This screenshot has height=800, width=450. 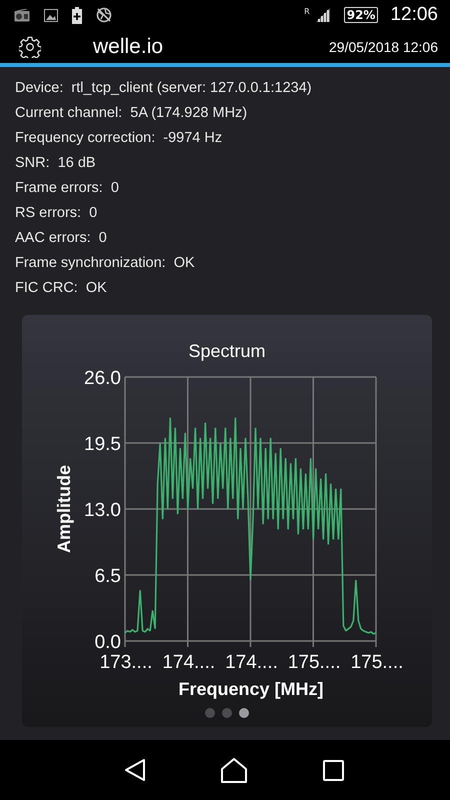 What do you see at coordinates (61, 288) in the screenshot?
I see `info-line: FIC CRC: OK` at bounding box center [61, 288].